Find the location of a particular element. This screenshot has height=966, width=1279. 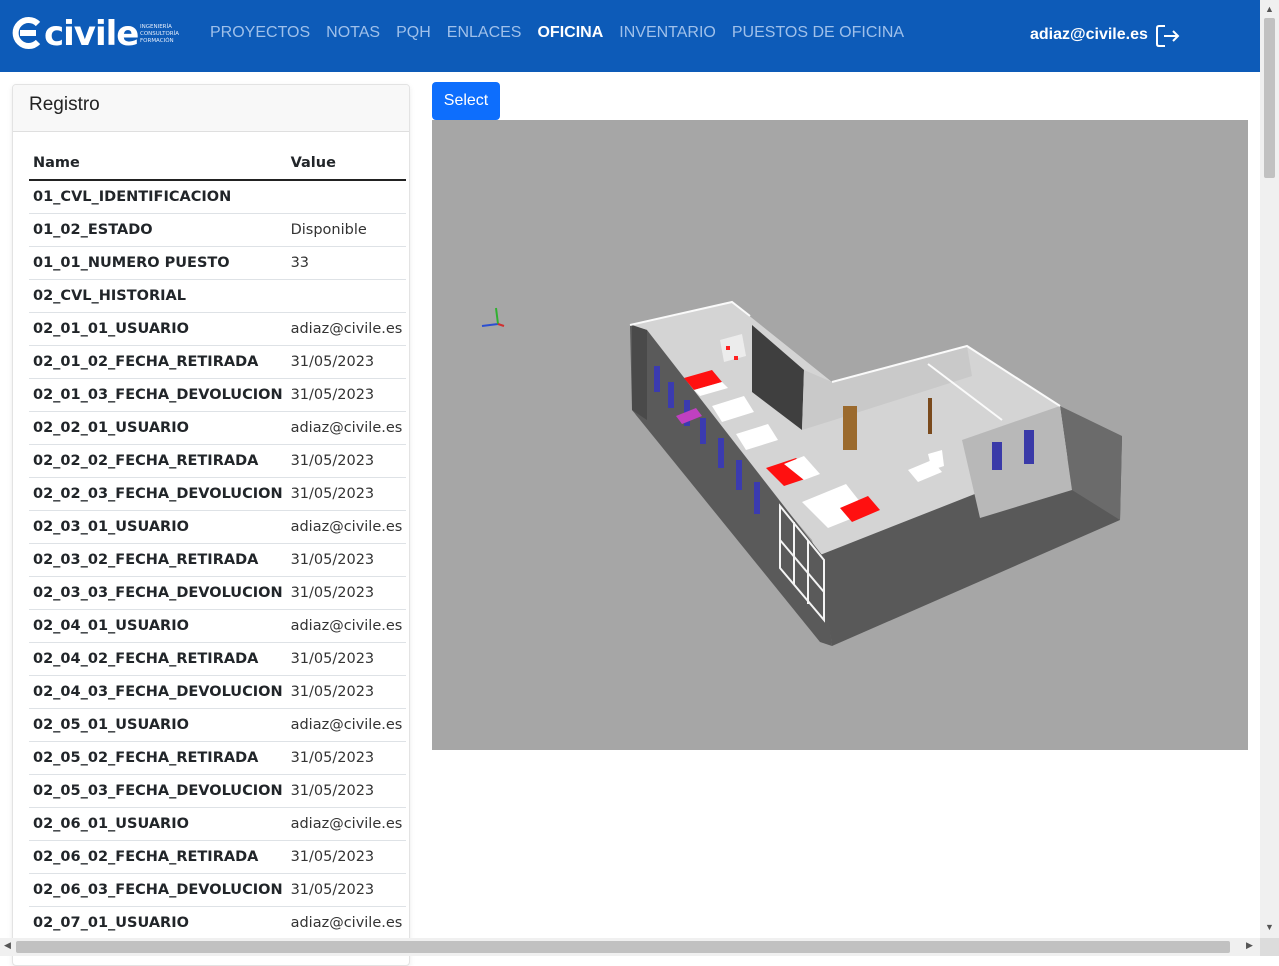

horizontal-scrollbar: ◀ ▶ is located at coordinates (630, 947).